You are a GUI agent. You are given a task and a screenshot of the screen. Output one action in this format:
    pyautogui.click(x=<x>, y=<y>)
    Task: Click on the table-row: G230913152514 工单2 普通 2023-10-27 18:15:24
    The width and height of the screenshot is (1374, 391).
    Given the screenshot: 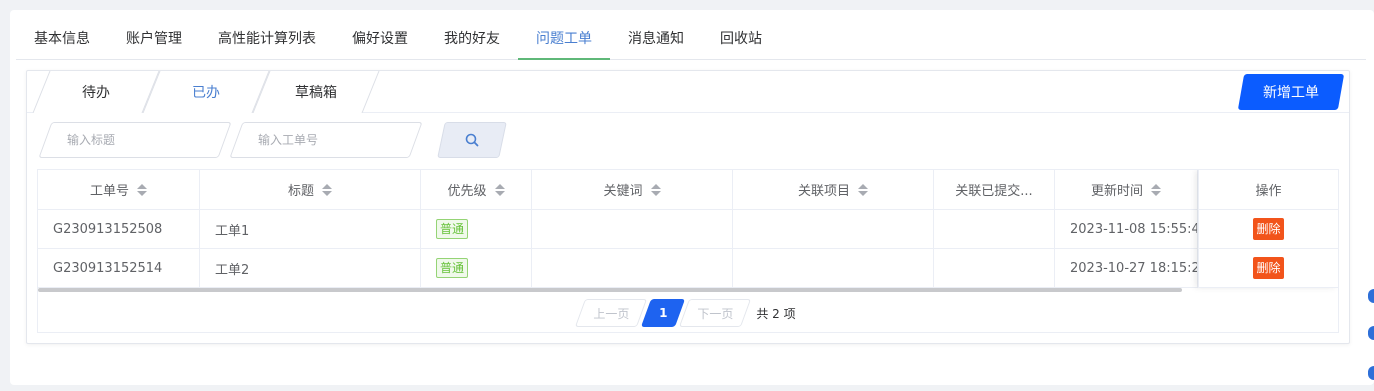 What is the action you would take?
    pyautogui.click(x=688, y=268)
    